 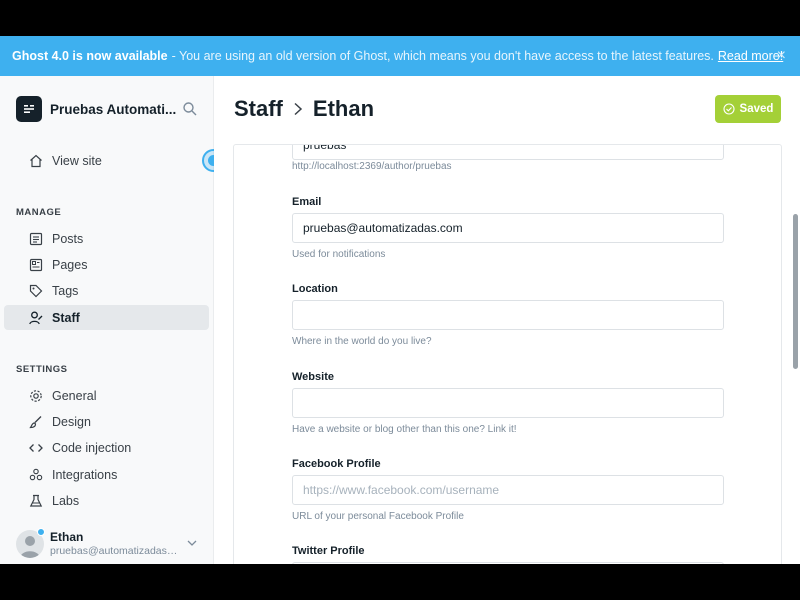 What do you see at coordinates (36, 291) in the screenshot?
I see `tag-icon` at bounding box center [36, 291].